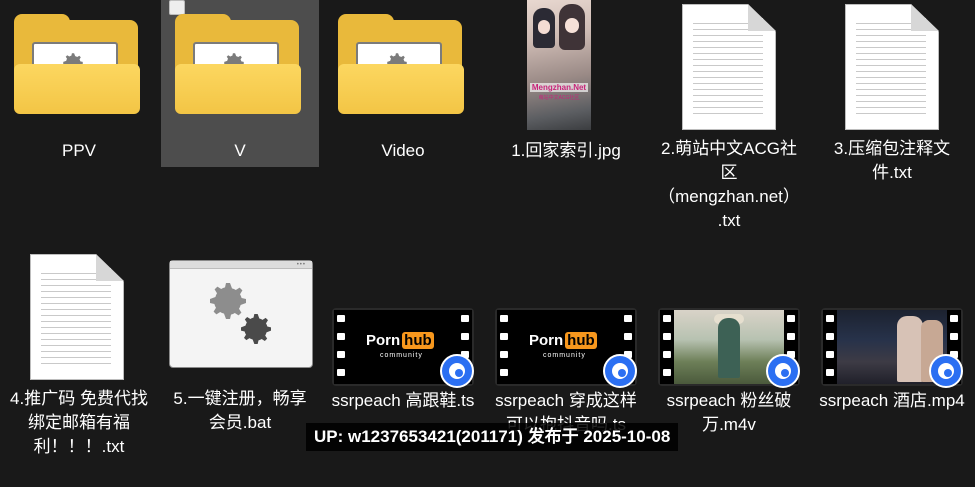 Image resolution: width=975 pixels, height=487 pixels. I want to click on image-thumbnail: Mengzhan.Net 萌站中文ACG社区, so click(559, 65).